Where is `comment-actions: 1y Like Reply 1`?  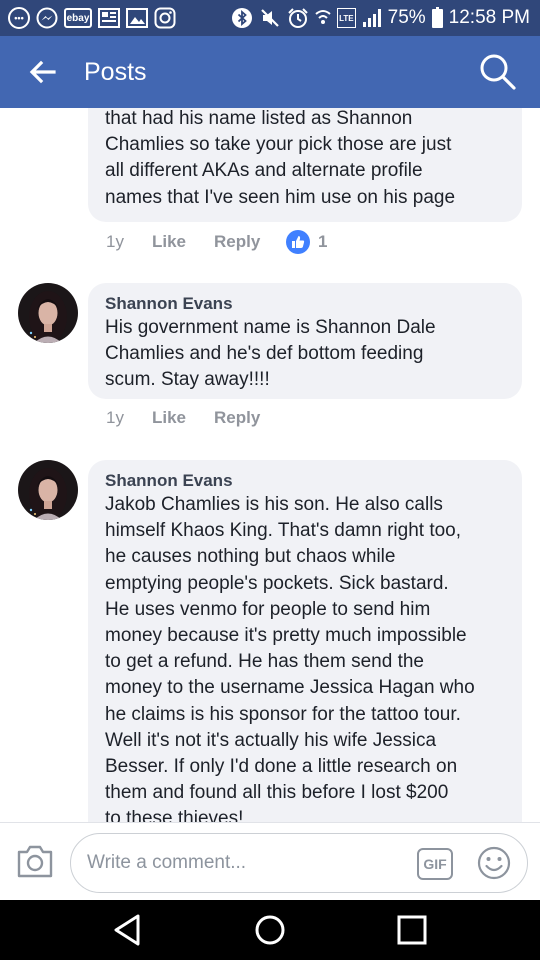
comment-actions: 1y Like Reply 1 is located at coordinates (216, 242).